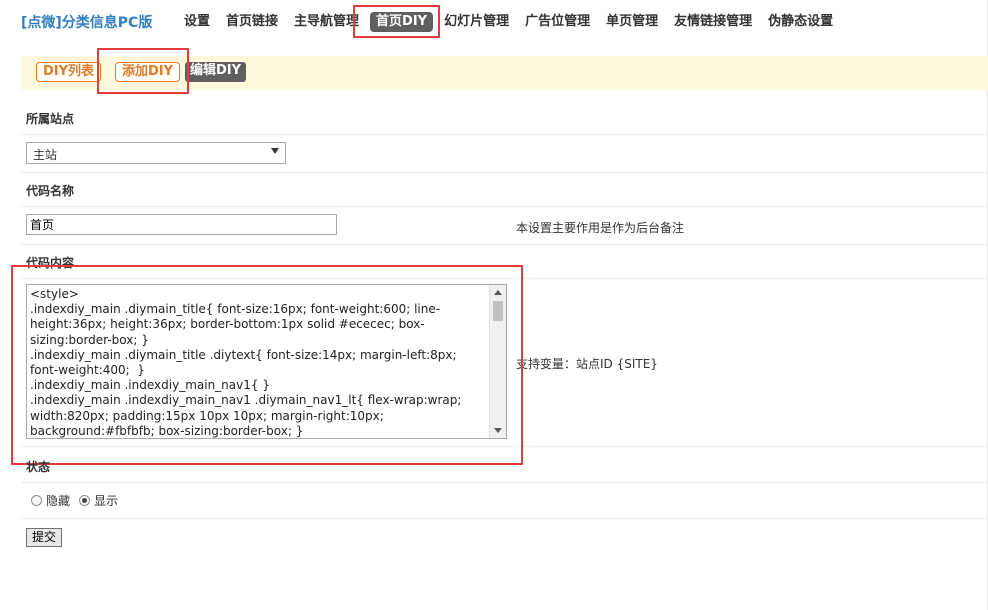 Image resolution: width=988 pixels, height=610 pixels. I want to click on nav-item-home-diy: 首页DIY, so click(402, 22).